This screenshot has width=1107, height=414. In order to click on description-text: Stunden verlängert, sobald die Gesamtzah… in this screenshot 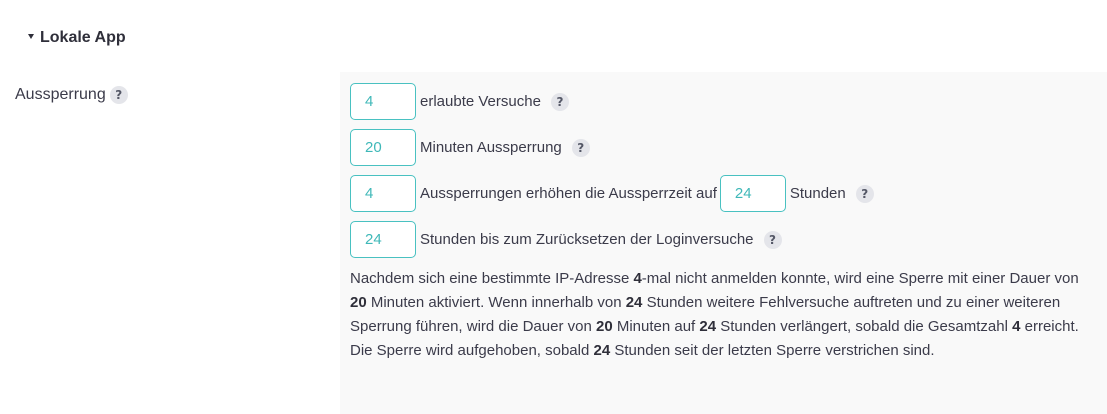, I will do `click(864, 326)`.